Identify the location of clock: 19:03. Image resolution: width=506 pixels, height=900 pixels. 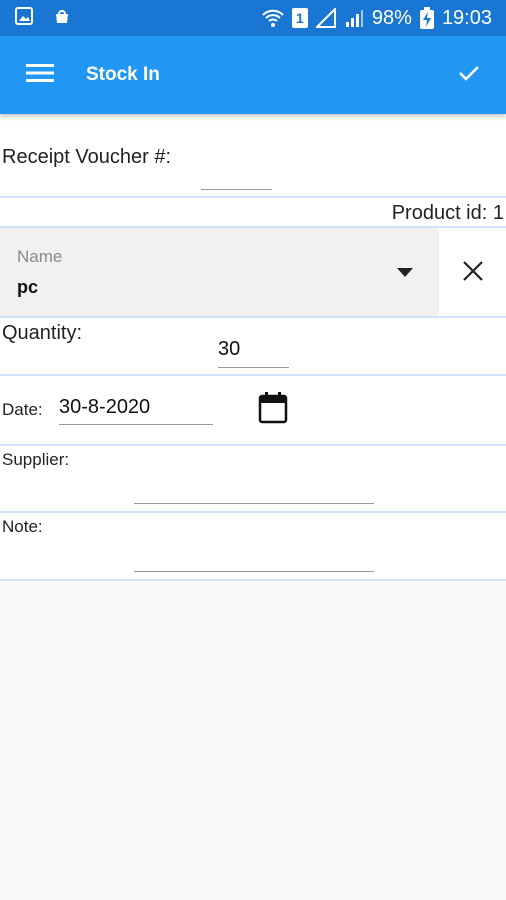
(466, 17).